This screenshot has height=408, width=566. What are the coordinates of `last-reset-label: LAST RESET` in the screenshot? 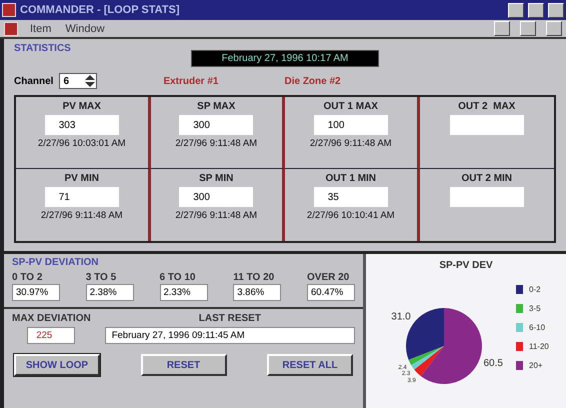 It's located at (229, 318).